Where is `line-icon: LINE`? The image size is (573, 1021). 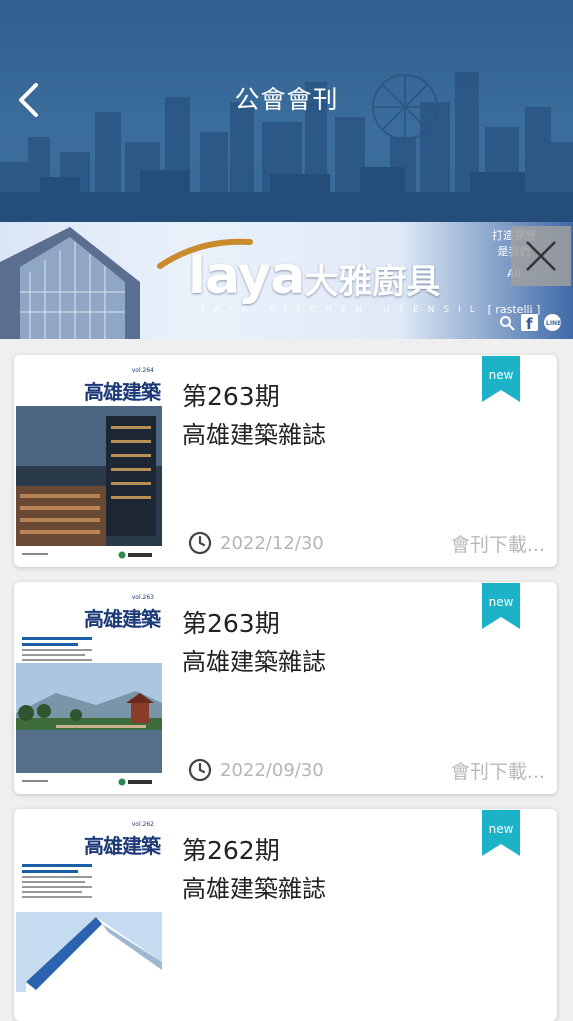 line-icon: LINE is located at coordinates (552, 322).